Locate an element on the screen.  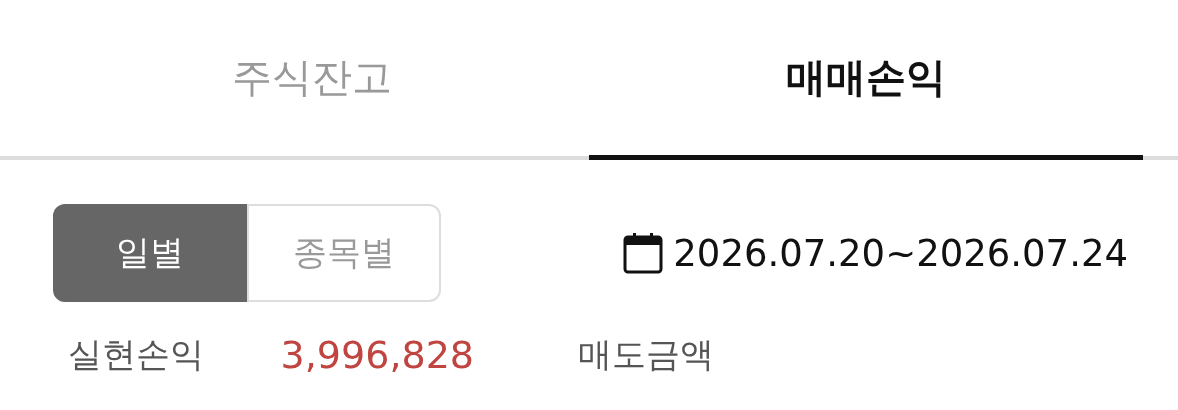
segment-button: 일별 is located at coordinates (150, 253).